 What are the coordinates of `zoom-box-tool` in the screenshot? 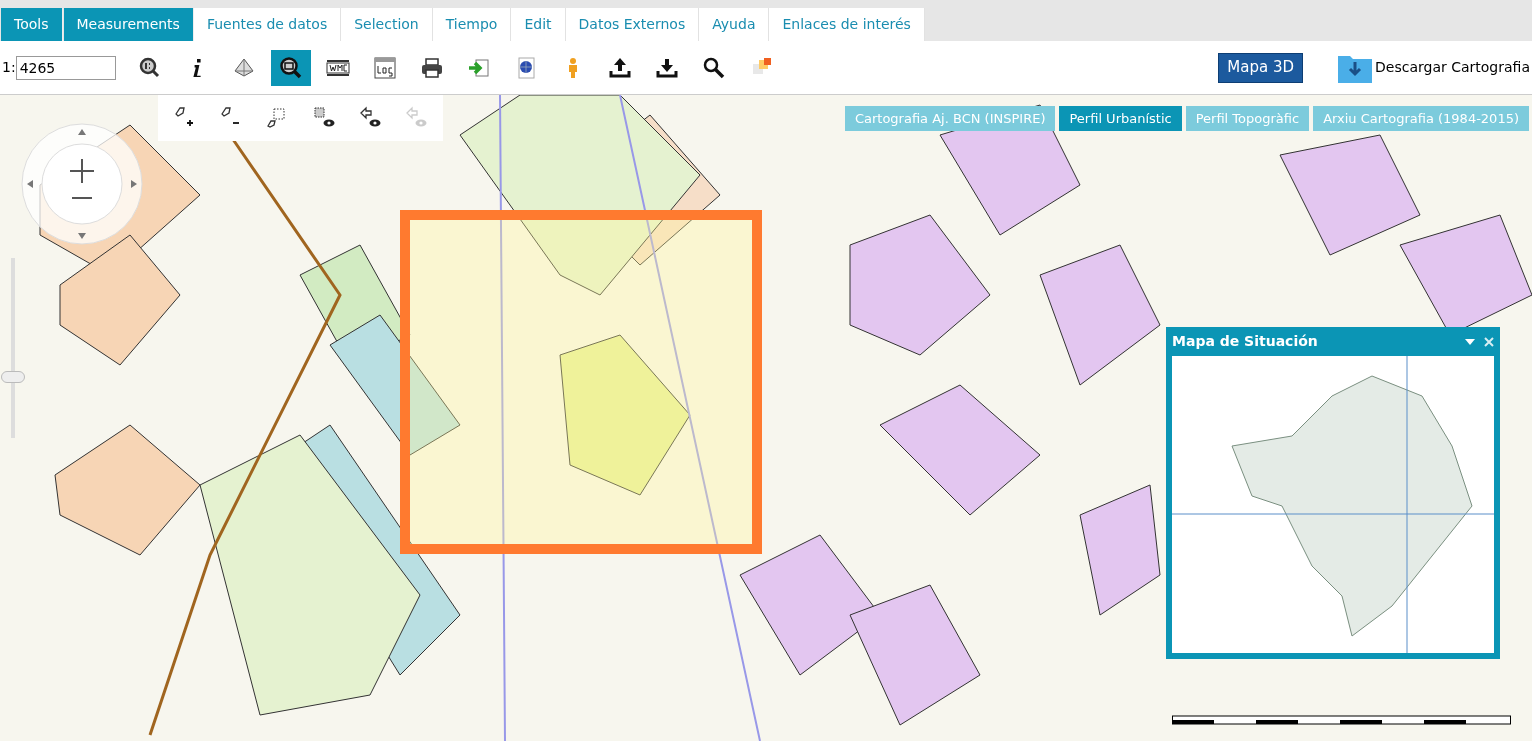 It's located at (290, 67).